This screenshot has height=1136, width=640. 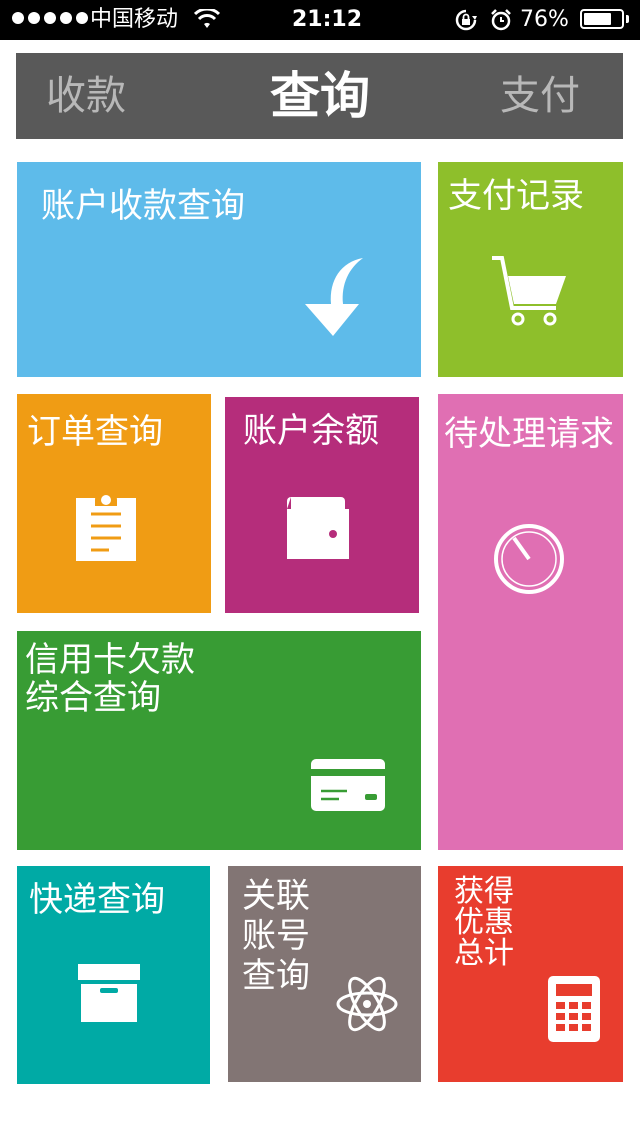 I want to click on tile-discounts-total: 获得 优惠 总计, so click(x=530, y=974).